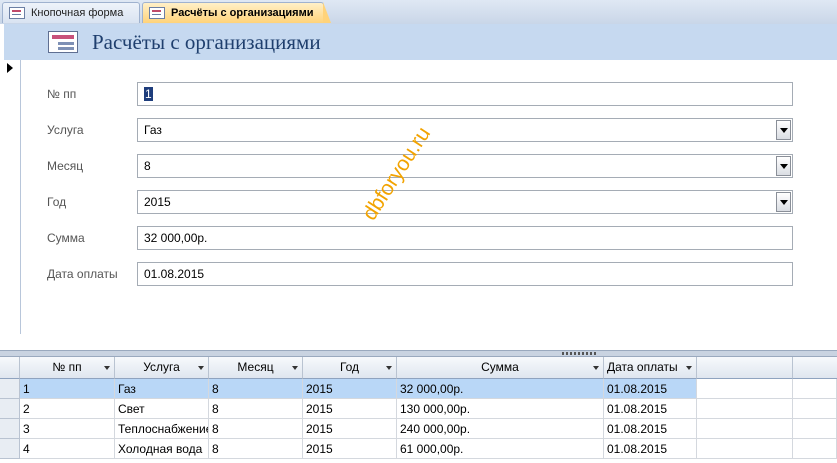  Describe the element at coordinates (63, 42) in the screenshot. I see `form-logo-icon` at that location.